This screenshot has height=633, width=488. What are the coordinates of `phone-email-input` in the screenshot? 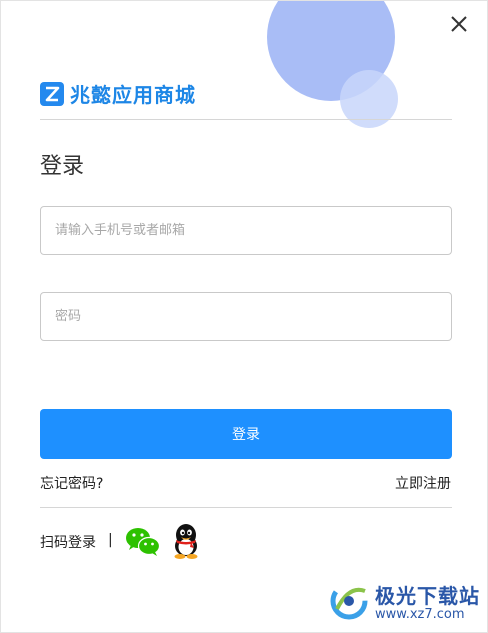 It's located at (246, 230).